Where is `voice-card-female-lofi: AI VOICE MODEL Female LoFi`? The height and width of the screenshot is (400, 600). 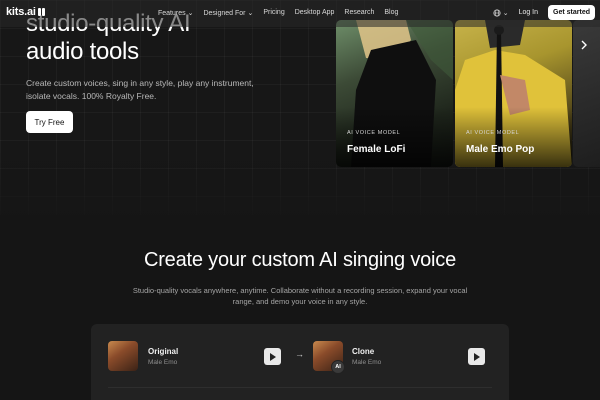
voice-card-female-lofi: AI VOICE MODEL Female LoFi is located at coordinates (394, 93).